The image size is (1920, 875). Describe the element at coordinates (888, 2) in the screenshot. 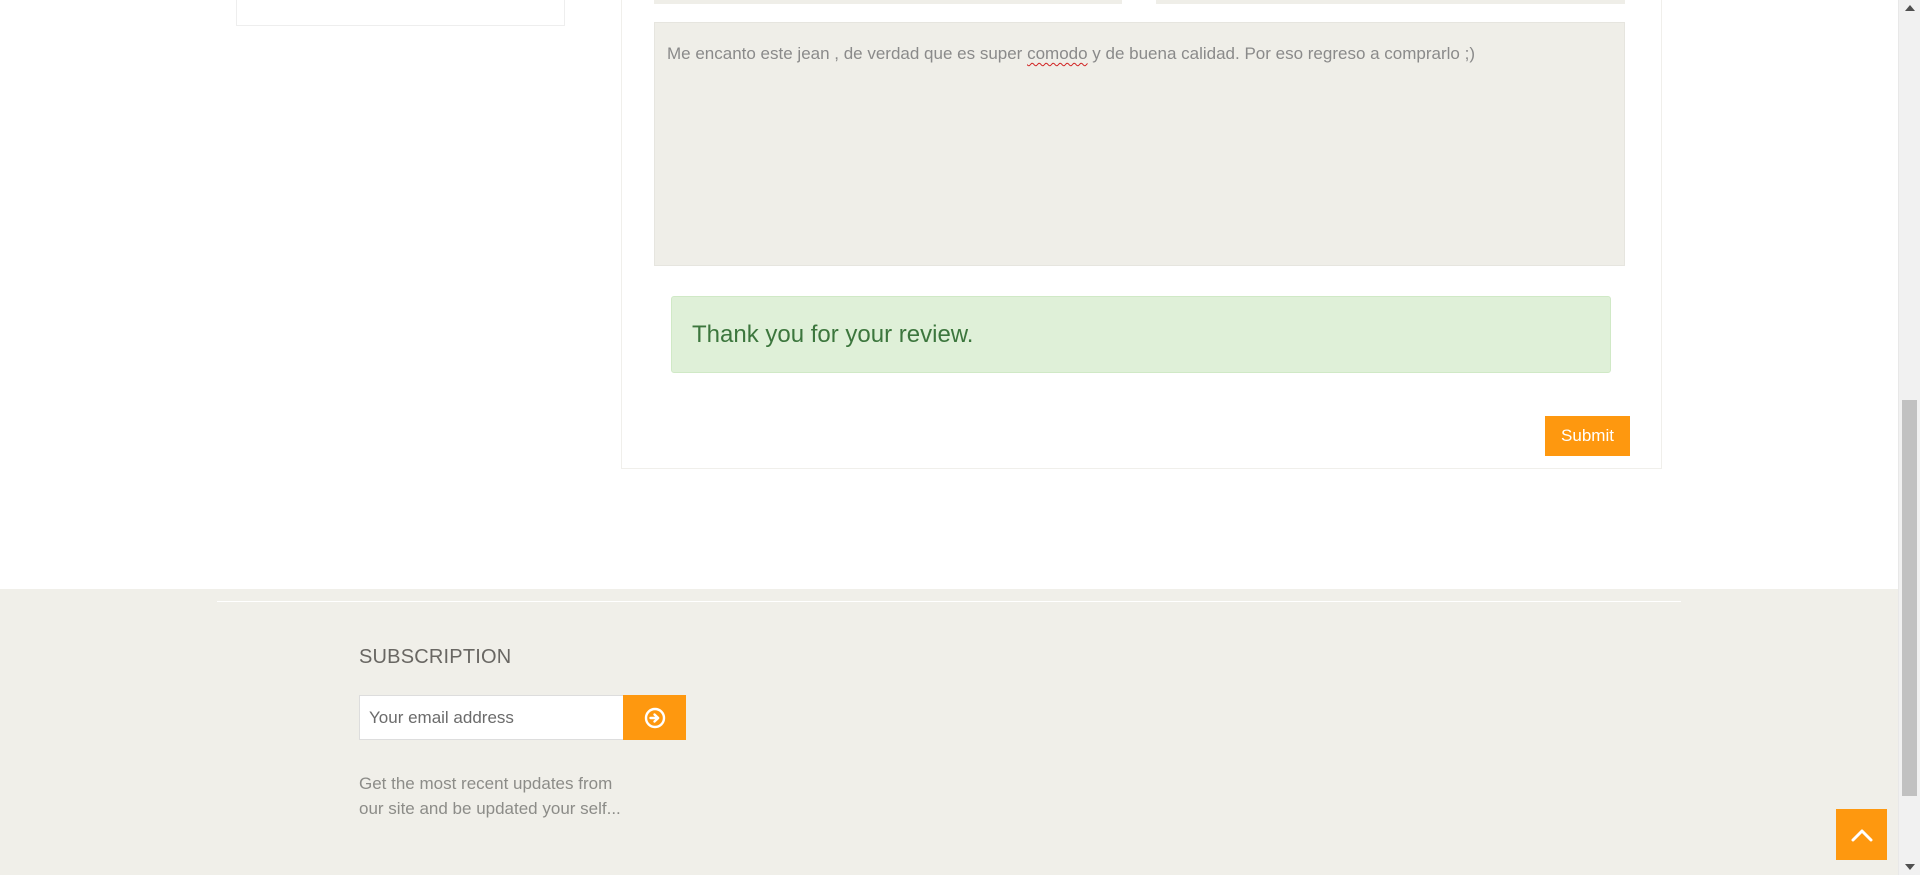

I see `review-name-field` at that location.